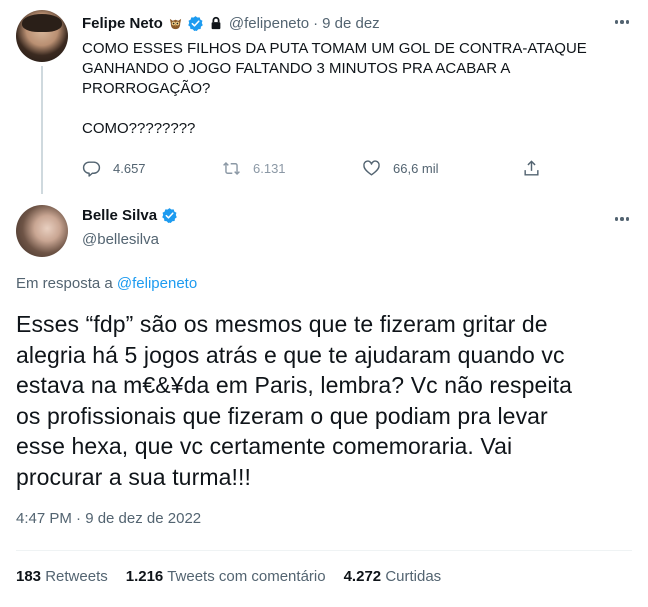  I want to click on author-name-row: Belle Silva, so click(130, 215).